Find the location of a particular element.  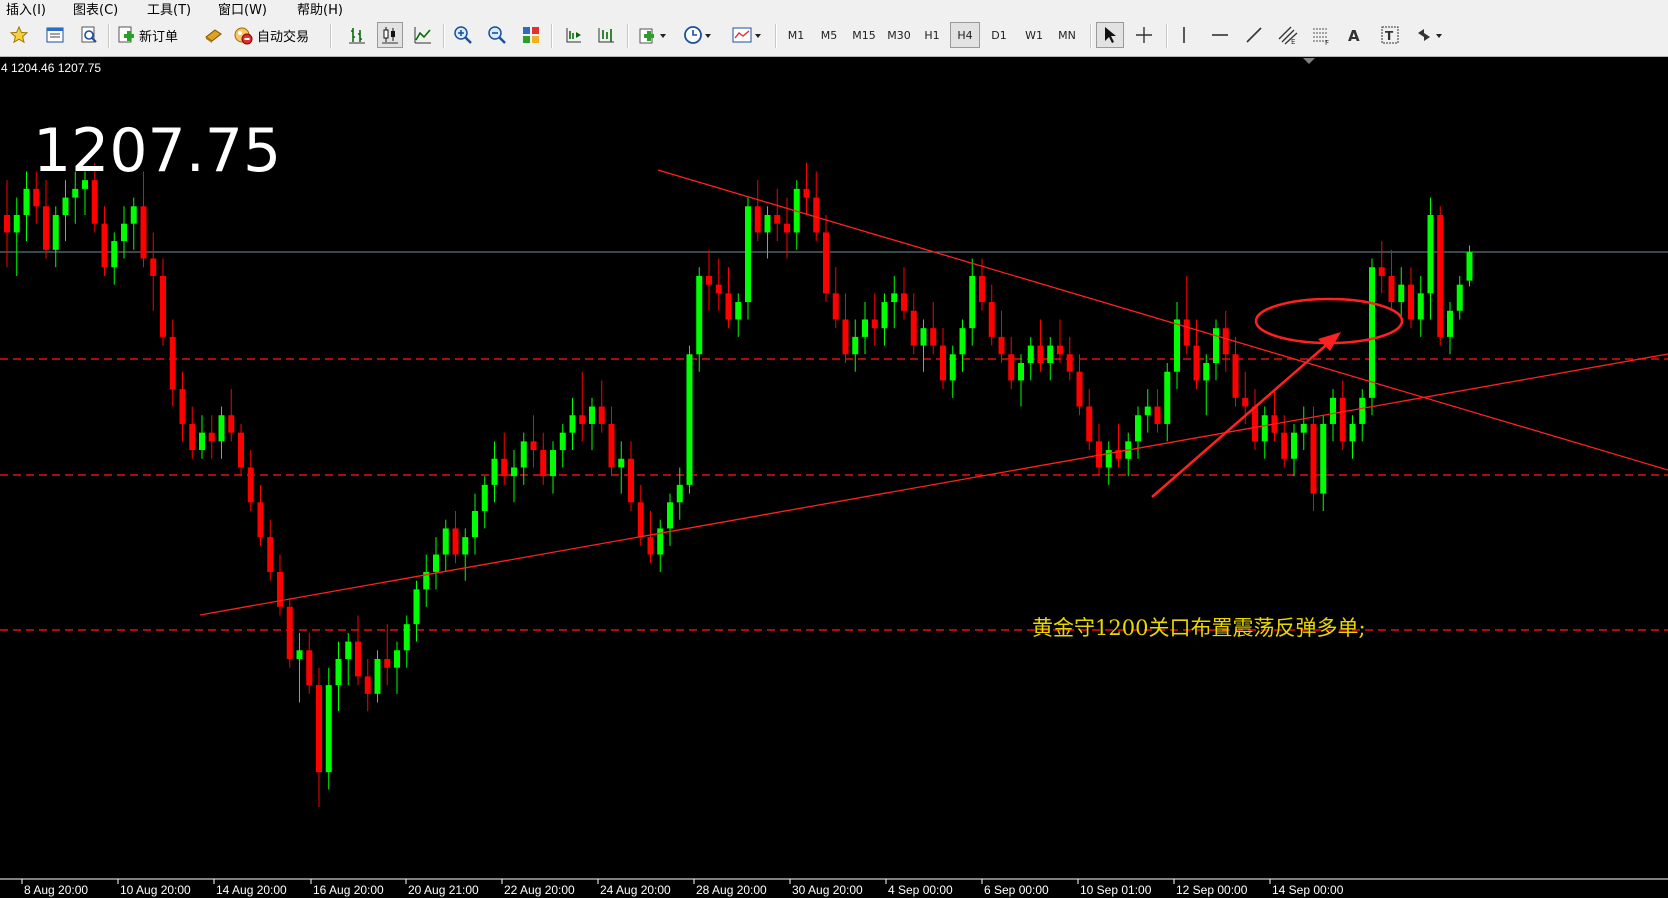

crosshair-tool-button is located at coordinates (1144, 35).